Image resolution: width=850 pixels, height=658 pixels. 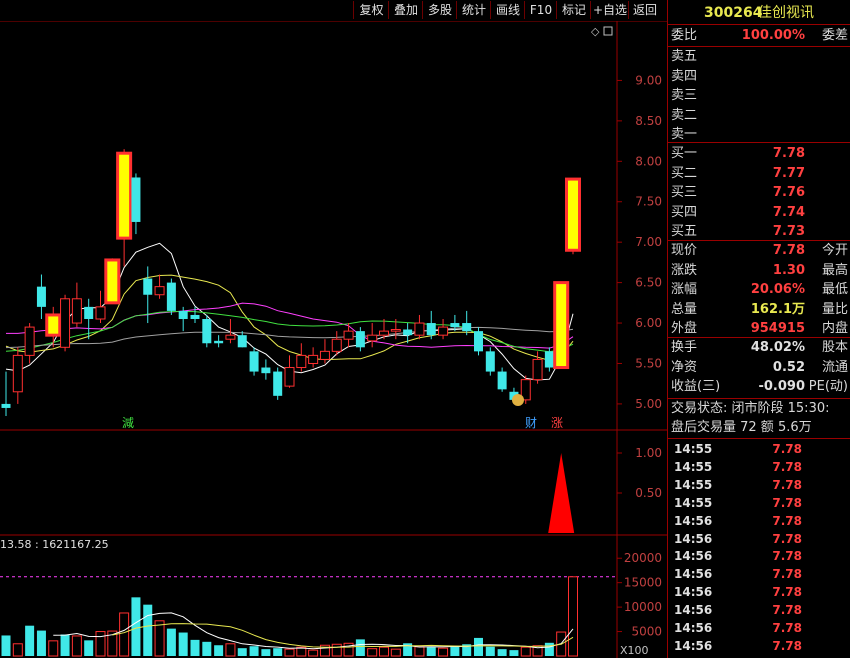 What do you see at coordinates (648, 161) in the screenshot?
I see `price-tick-label: 8.00` at bounding box center [648, 161].